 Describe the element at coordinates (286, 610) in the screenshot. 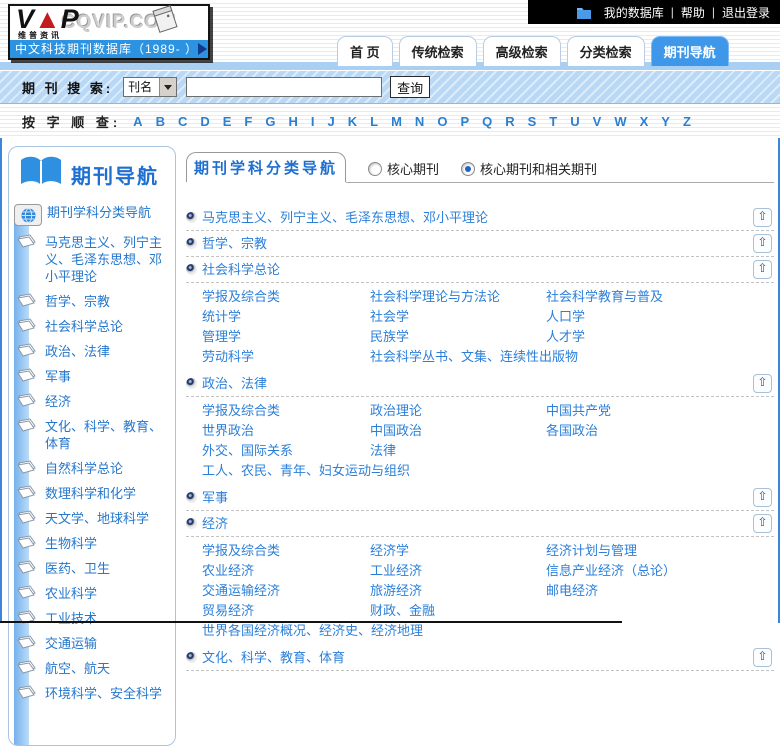

I see `subcategory-link: 贸易经济` at that location.